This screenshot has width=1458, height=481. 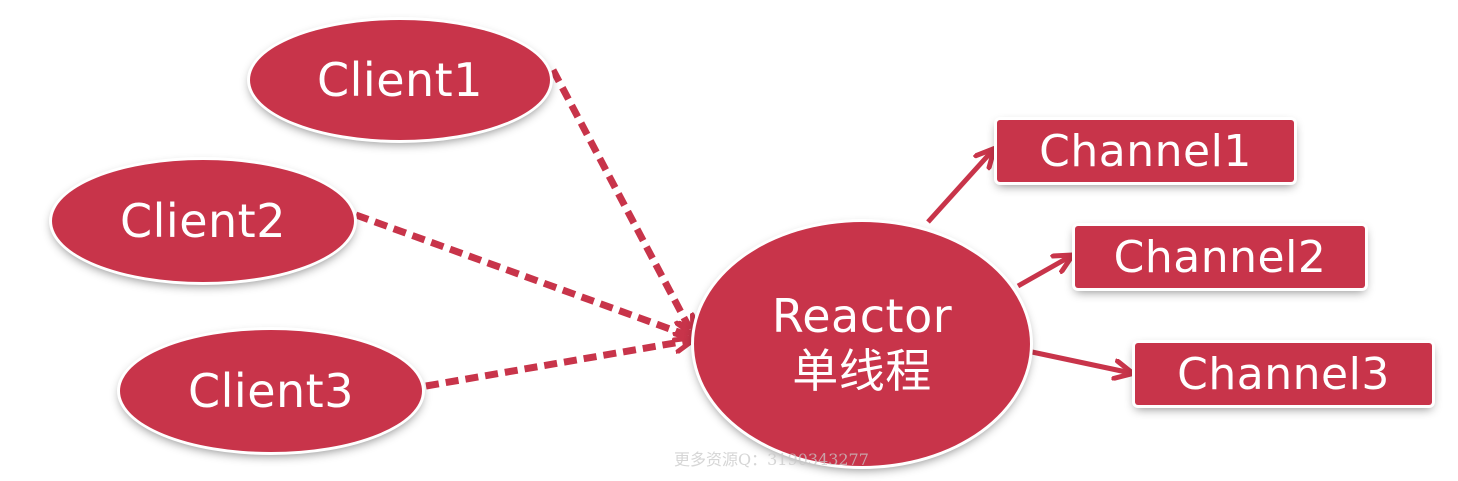 What do you see at coordinates (1043, 272) in the screenshot?
I see `edge-reactor-channel2` at bounding box center [1043, 272].